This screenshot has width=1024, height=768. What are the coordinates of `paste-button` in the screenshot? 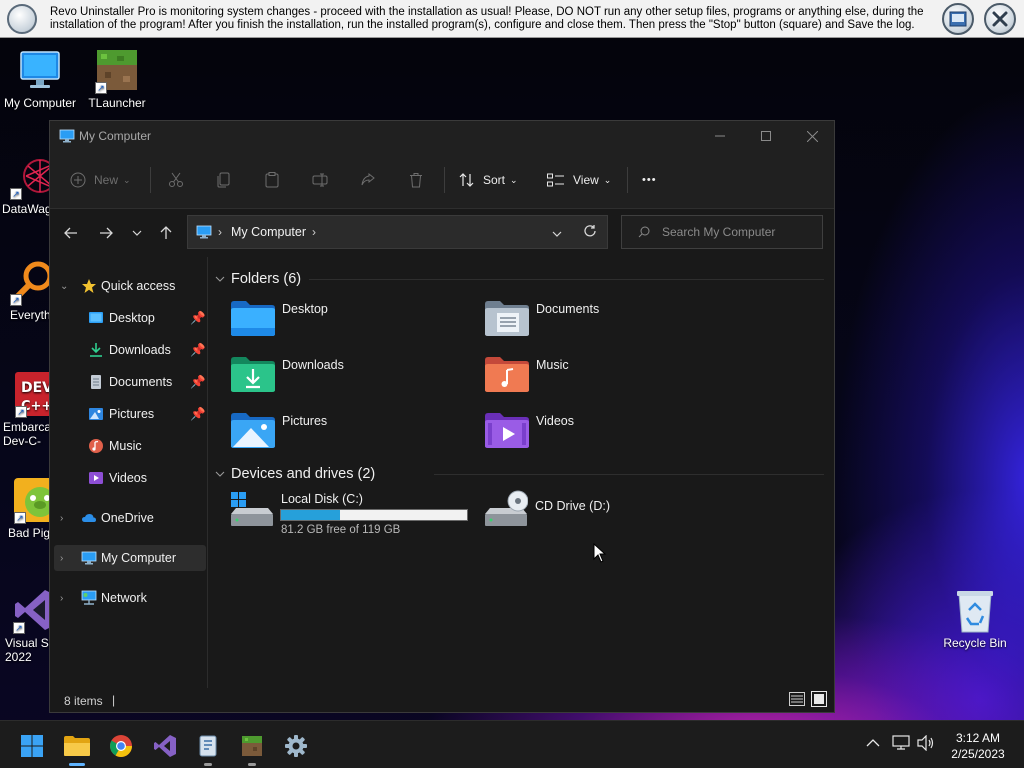 It's located at (272, 180).